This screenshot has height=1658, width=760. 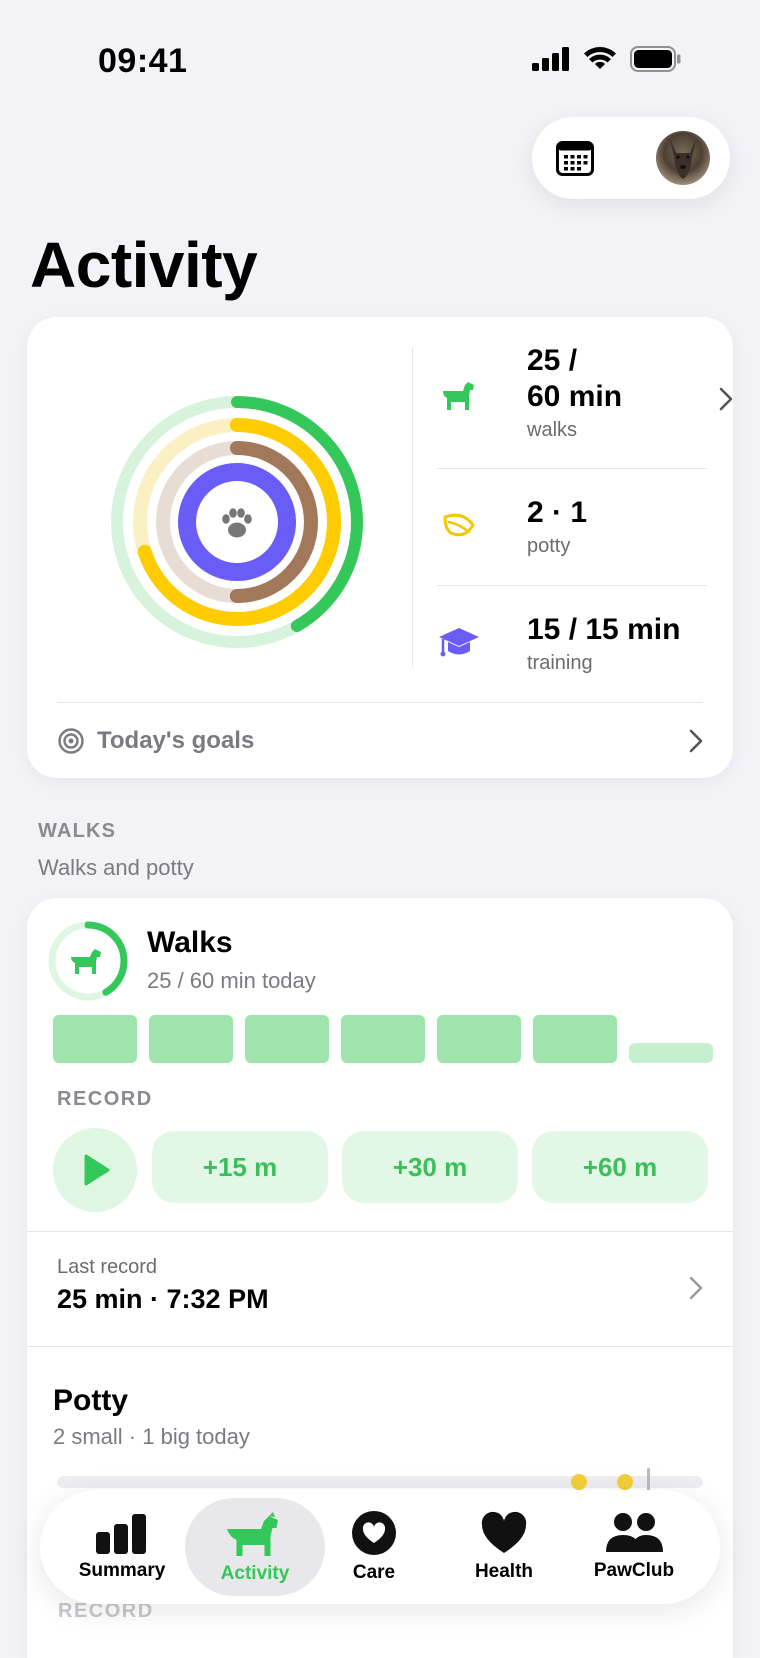 I want to click on tab-health: Health, so click(x=504, y=1547).